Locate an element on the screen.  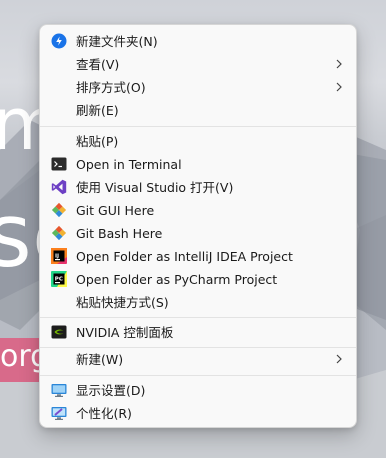
menu-item-label: 新建文件夹(N) is located at coordinates (117, 41).